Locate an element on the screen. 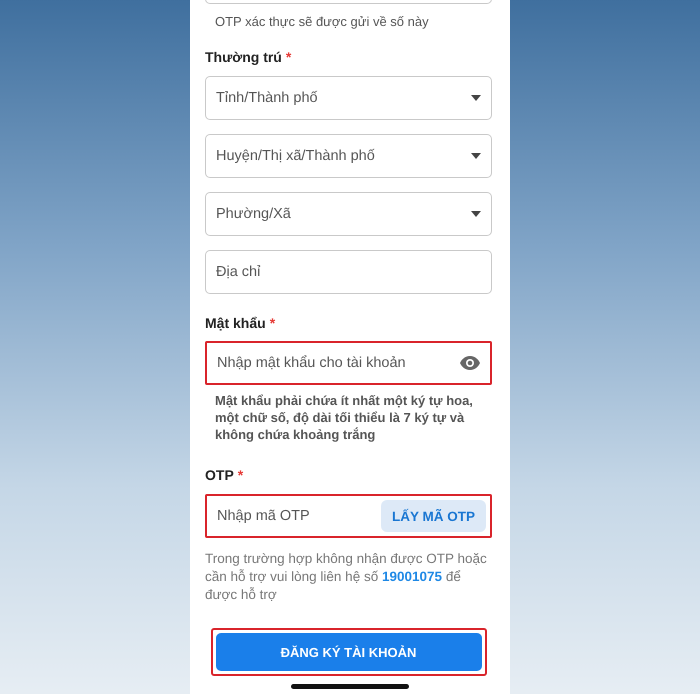 Image resolution: width=700 pixels, height=694 pixels. eye-icon is located at coordinates (470, 363).